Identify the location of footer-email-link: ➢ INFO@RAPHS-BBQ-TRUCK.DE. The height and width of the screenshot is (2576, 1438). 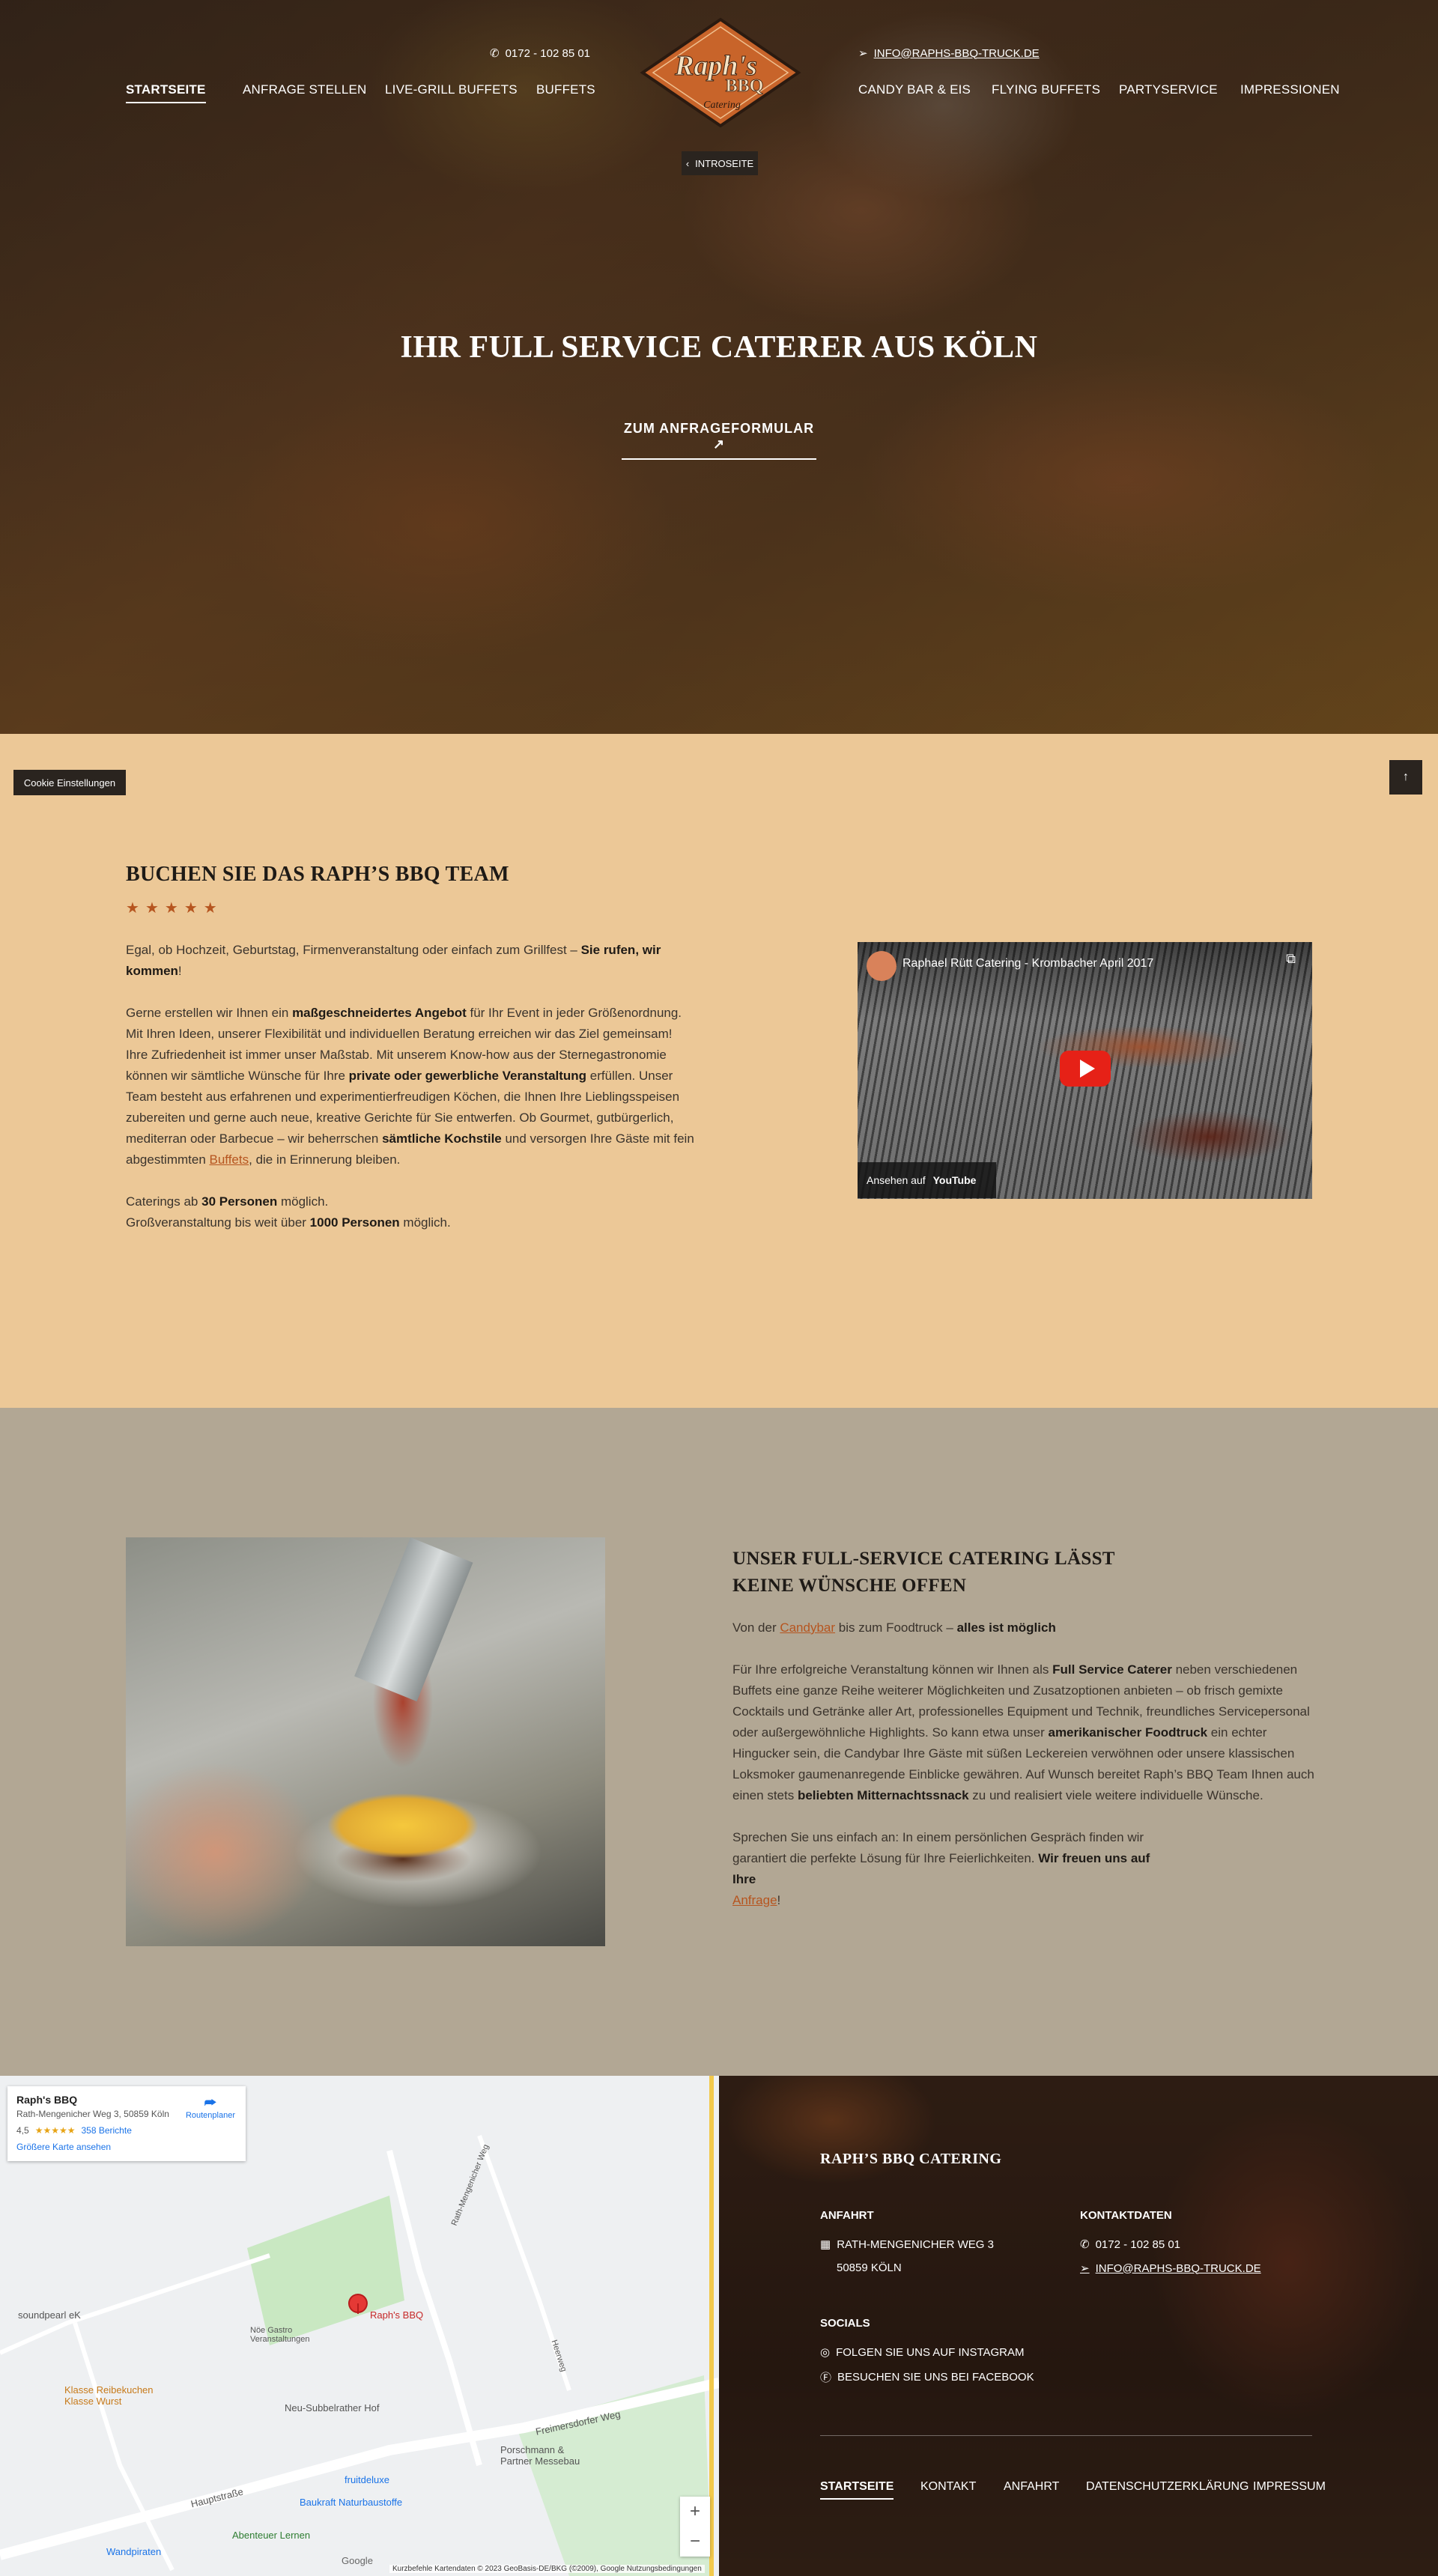
(1170, 2268).